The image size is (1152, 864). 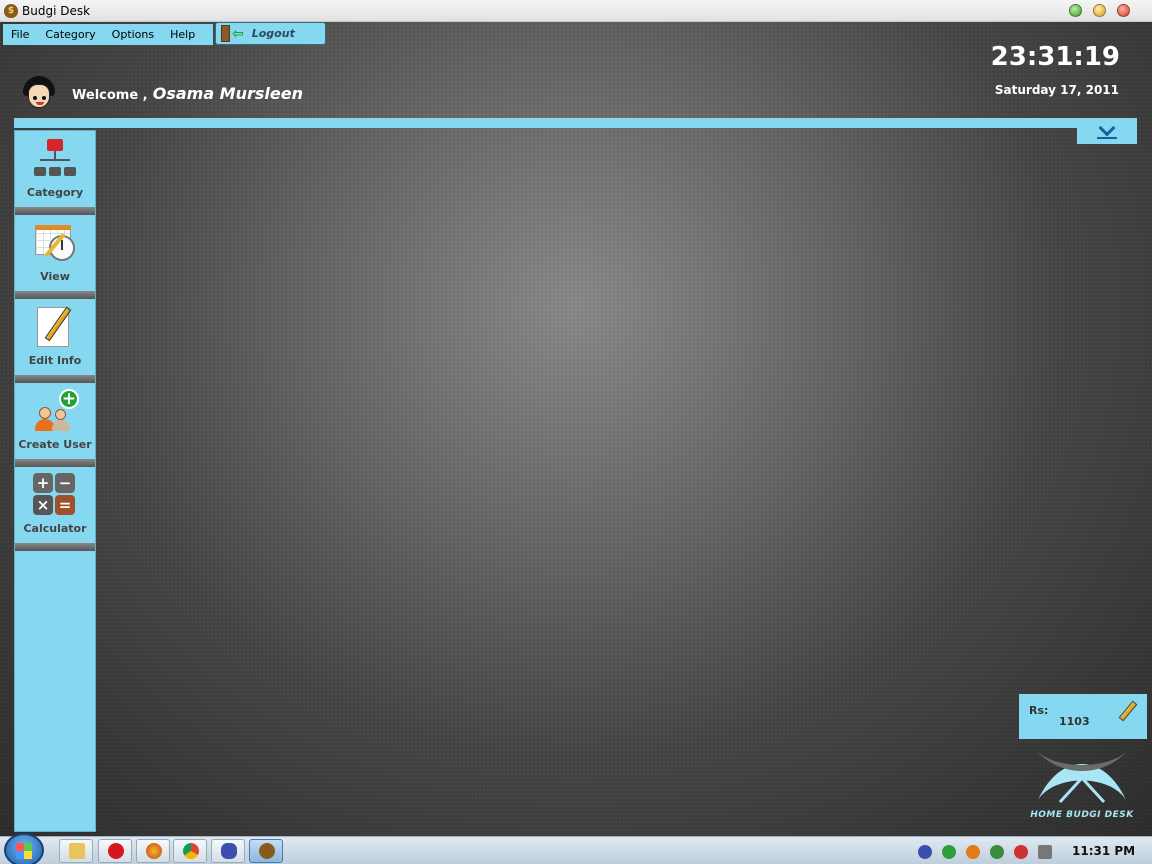 I want to click on taskbar-clock: 11:31 PM, so click(x=1103, y=851).